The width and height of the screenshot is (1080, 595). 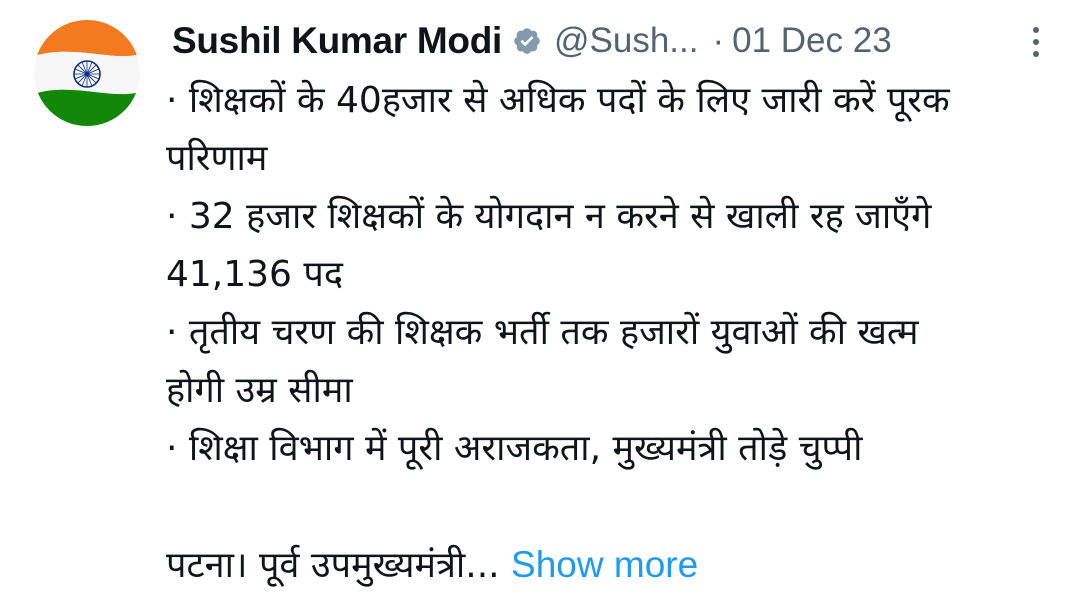 I want to click on author-avatar, so click(x=87, y=73).